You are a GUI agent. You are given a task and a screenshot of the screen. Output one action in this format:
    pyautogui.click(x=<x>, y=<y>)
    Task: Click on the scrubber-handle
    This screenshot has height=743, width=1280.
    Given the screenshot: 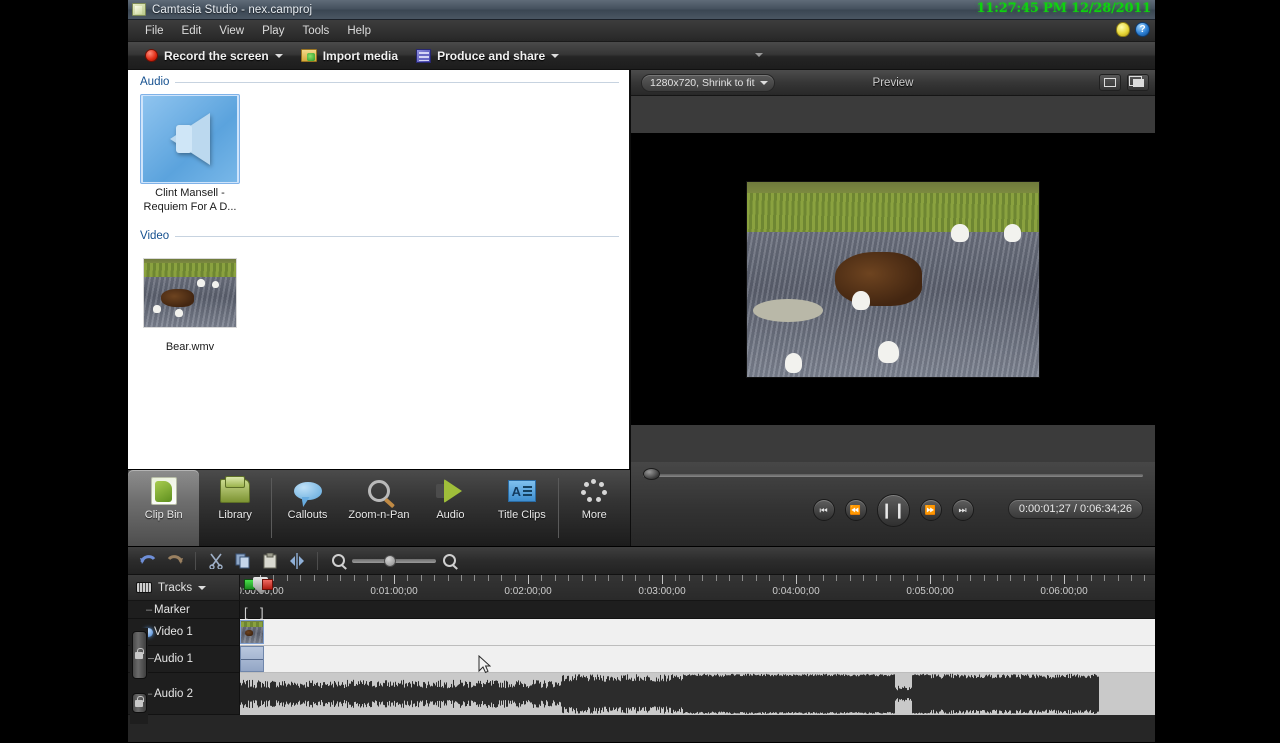 What is the action you would take?
    pyautogui.click(x=651, y=473)
    